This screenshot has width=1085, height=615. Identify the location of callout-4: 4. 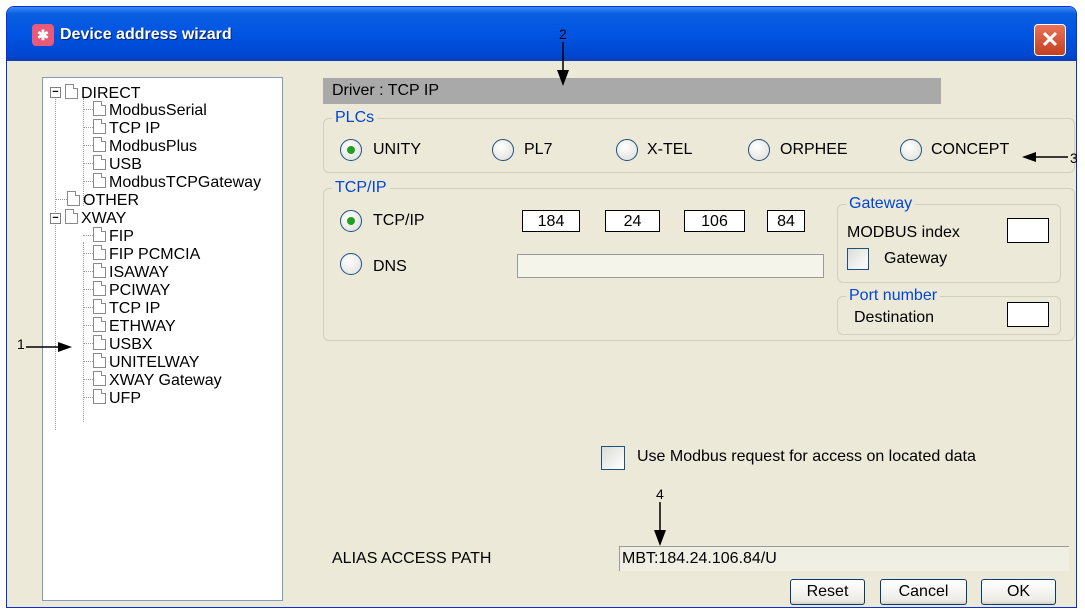
(660, 494).